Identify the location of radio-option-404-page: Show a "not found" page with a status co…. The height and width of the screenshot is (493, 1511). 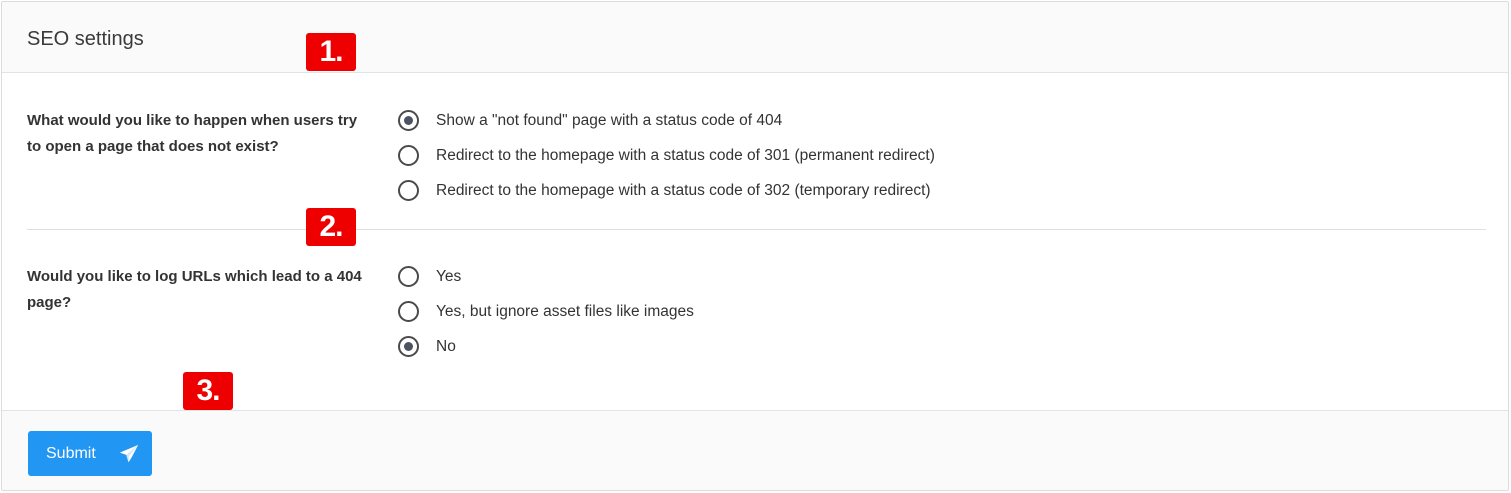
(666, 120).